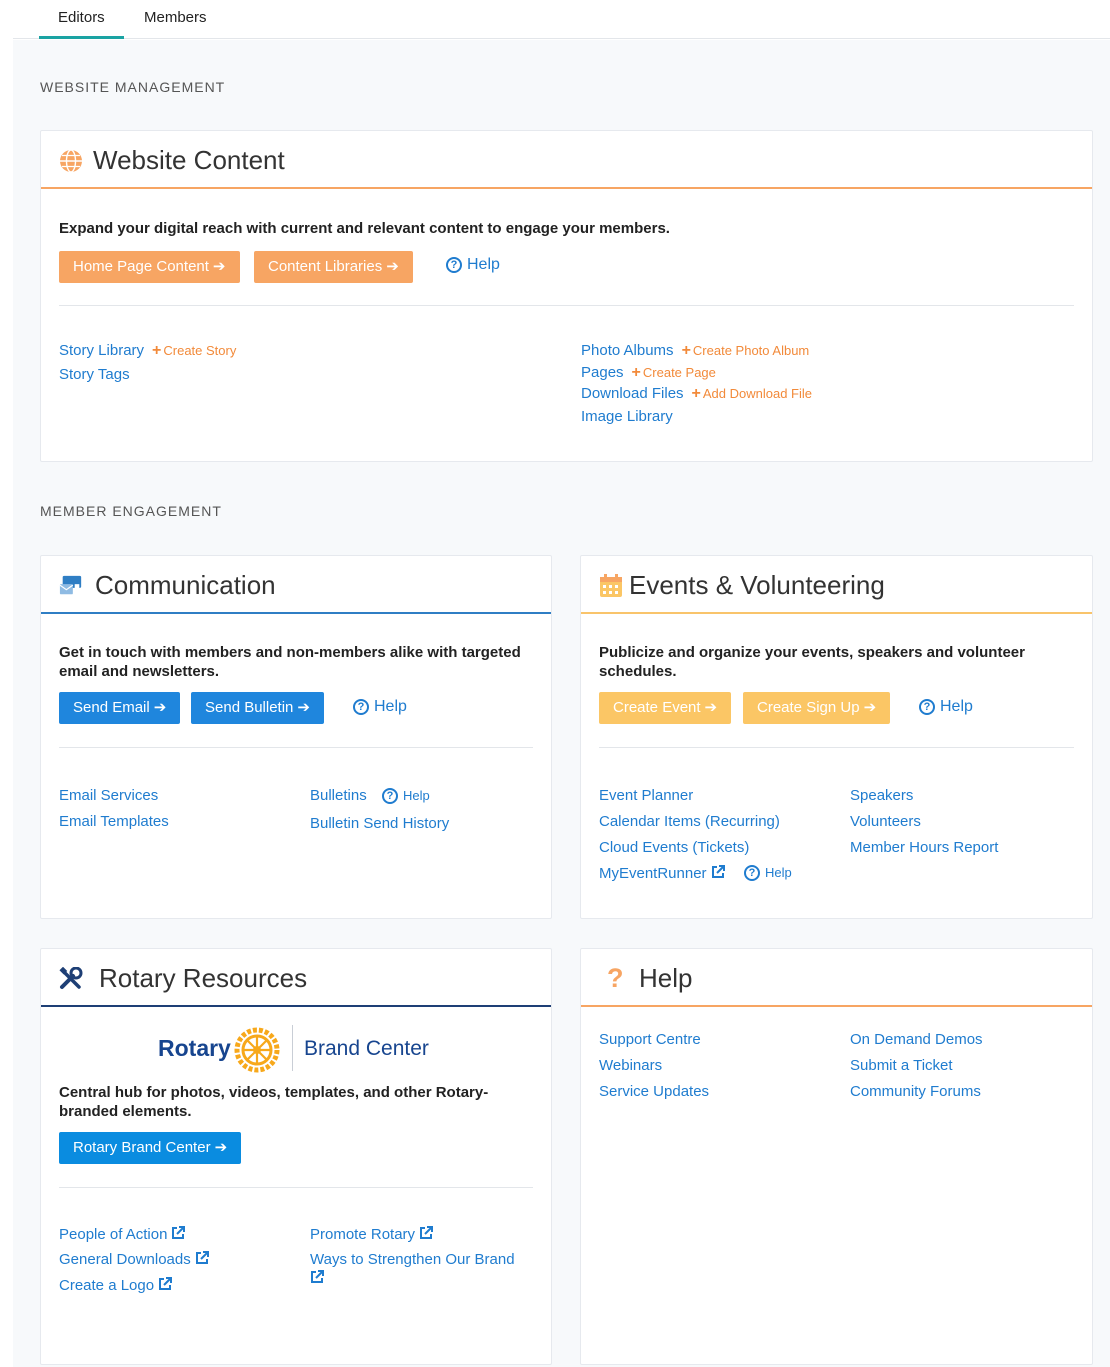 This screenshot has height=1367, width=1110. Describe the element at coordinates (836, 978) in the screenshot. I see `card-header: ? Help` at that location.